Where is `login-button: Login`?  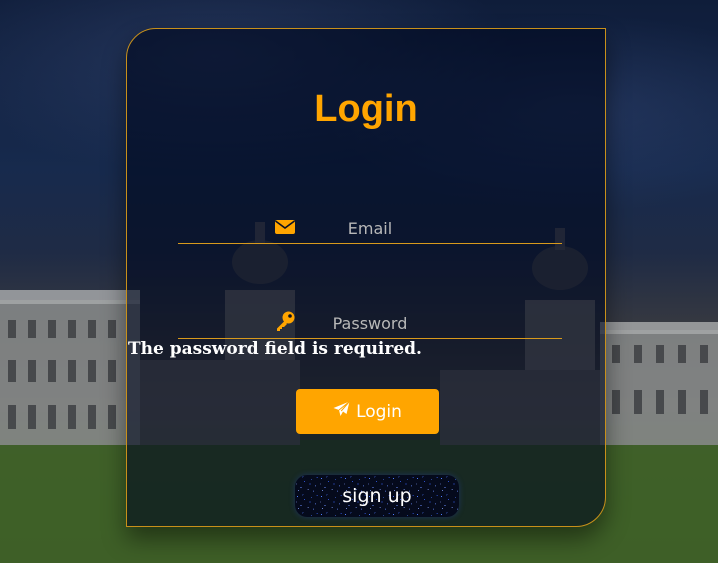 login-button: Login is located at coordinates (367, 411).